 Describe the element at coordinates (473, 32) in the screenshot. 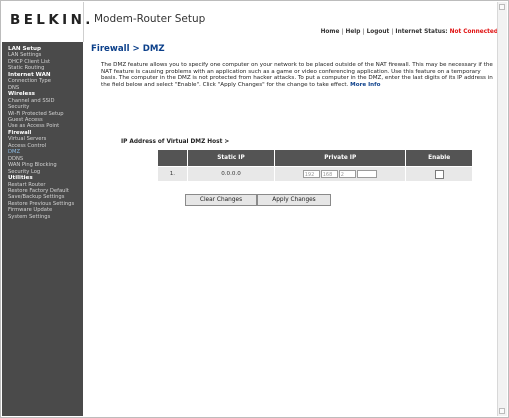

I see `internet-status-value: Not Connected` at that location.